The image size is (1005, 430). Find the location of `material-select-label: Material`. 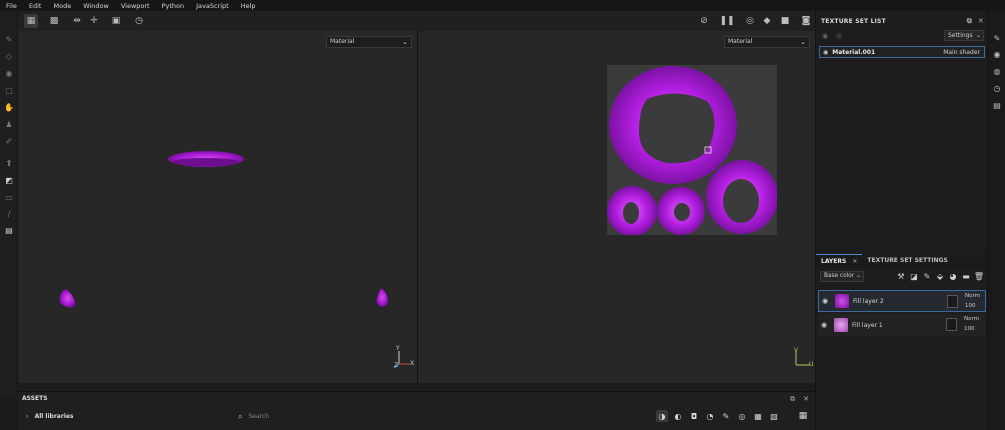

material-select-label: Material is located at coordinates (740, 41).